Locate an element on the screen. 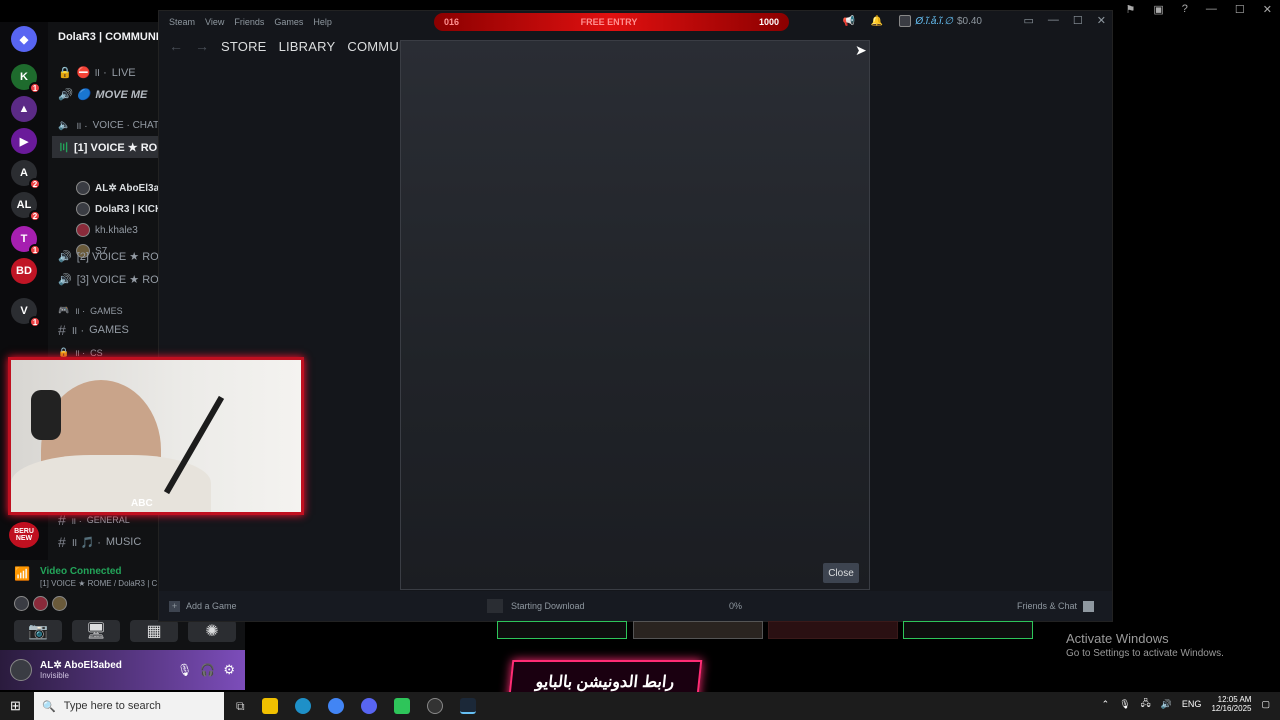 Image resolution: width=1280 pixels, height=720 pixels. voice-member: DolaR3 | KICK is located at coordinates (118, 209).